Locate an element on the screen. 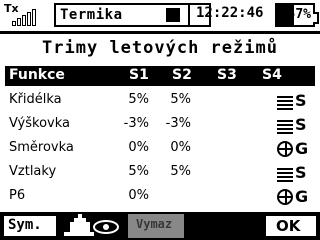 This screenshot has height=240, width=320. function-name: Výškovka is located at coordinates (39, 123).